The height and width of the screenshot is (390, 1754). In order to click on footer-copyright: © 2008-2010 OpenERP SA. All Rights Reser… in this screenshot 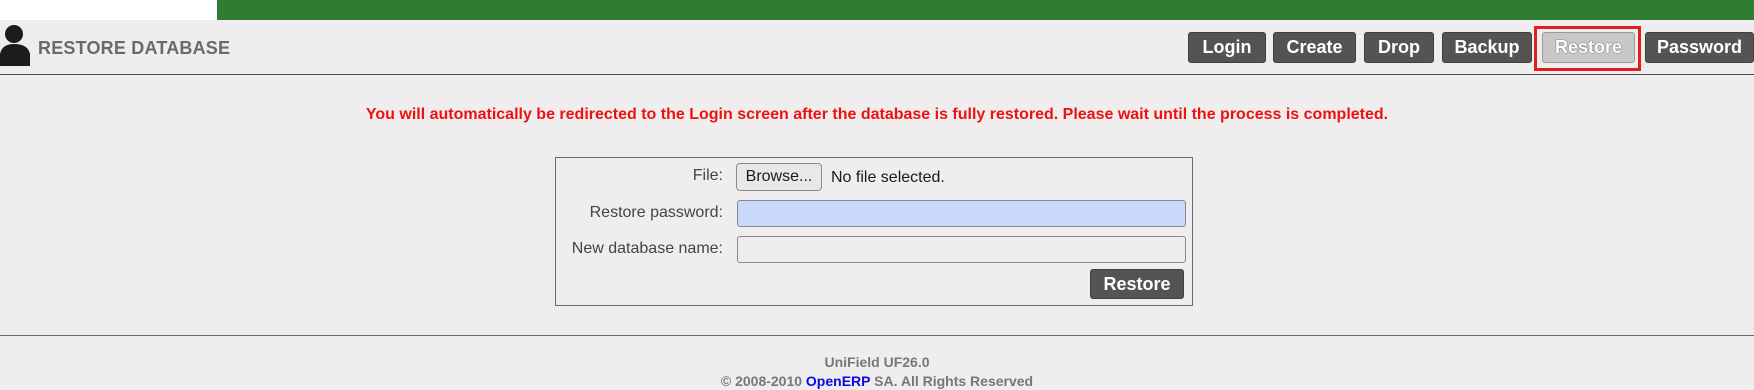, I will do `click(877, 381)`.